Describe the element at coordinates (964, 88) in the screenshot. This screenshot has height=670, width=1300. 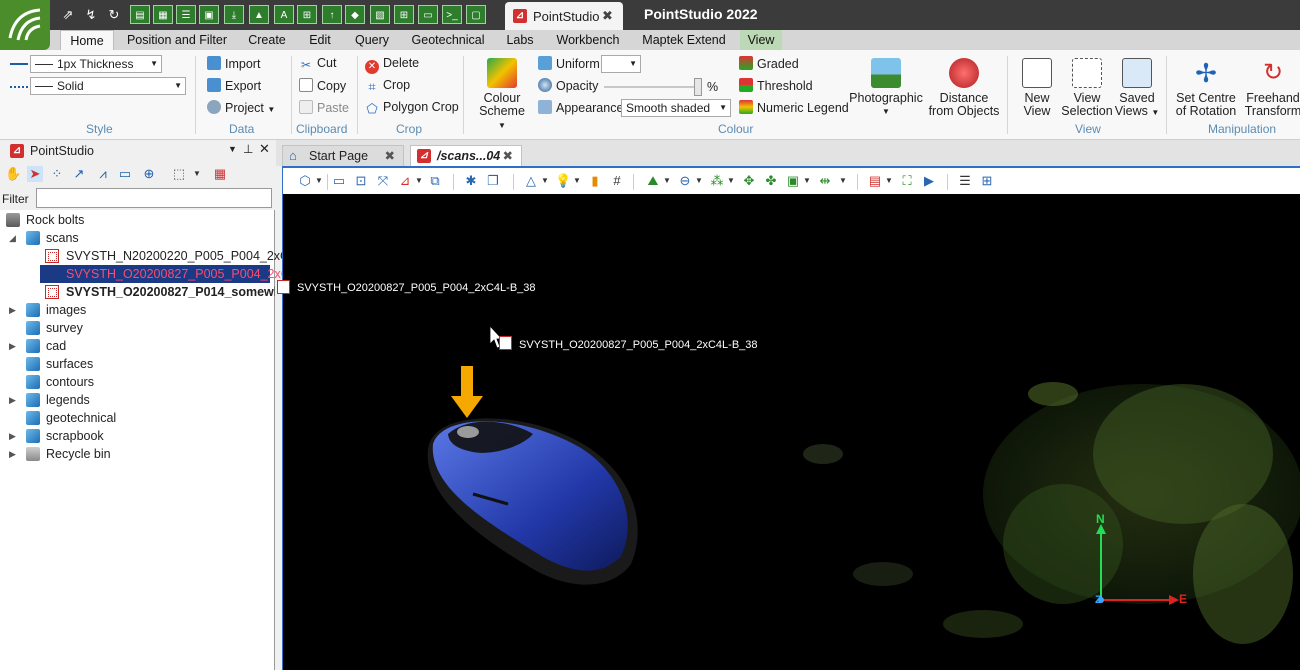
I see `distance-from-objects-button: Distance from Objects` at that location.